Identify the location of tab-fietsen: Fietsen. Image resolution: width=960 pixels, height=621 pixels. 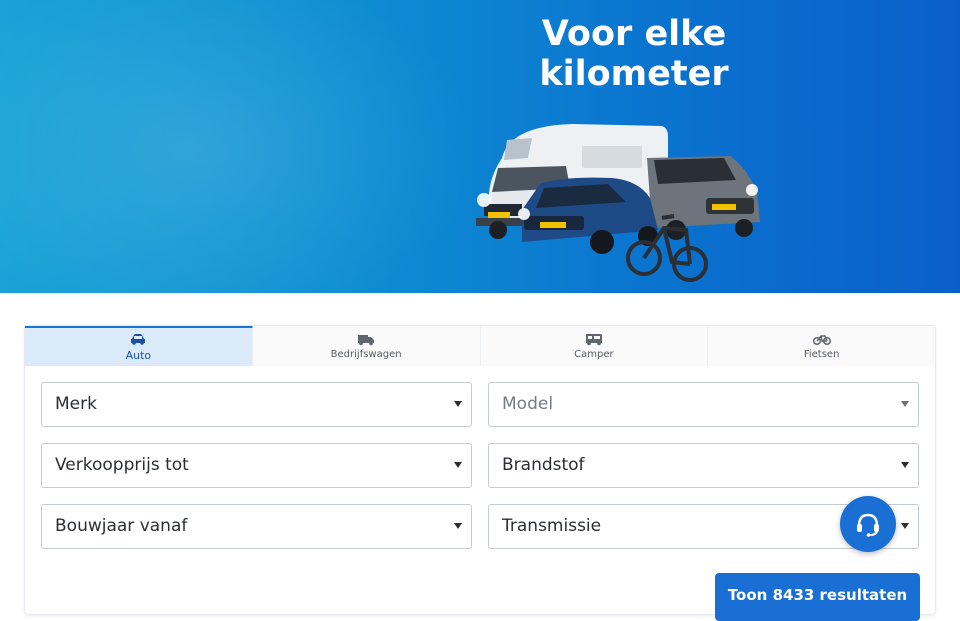
(821, 346).